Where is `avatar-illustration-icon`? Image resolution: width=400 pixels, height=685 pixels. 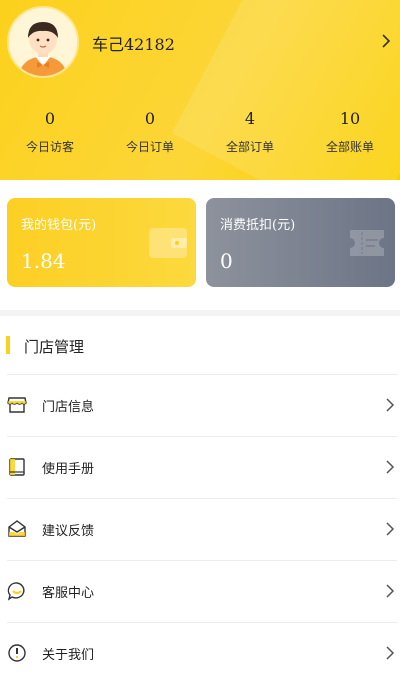
avatar-illustration-icon is located at coordinates (43, 42).